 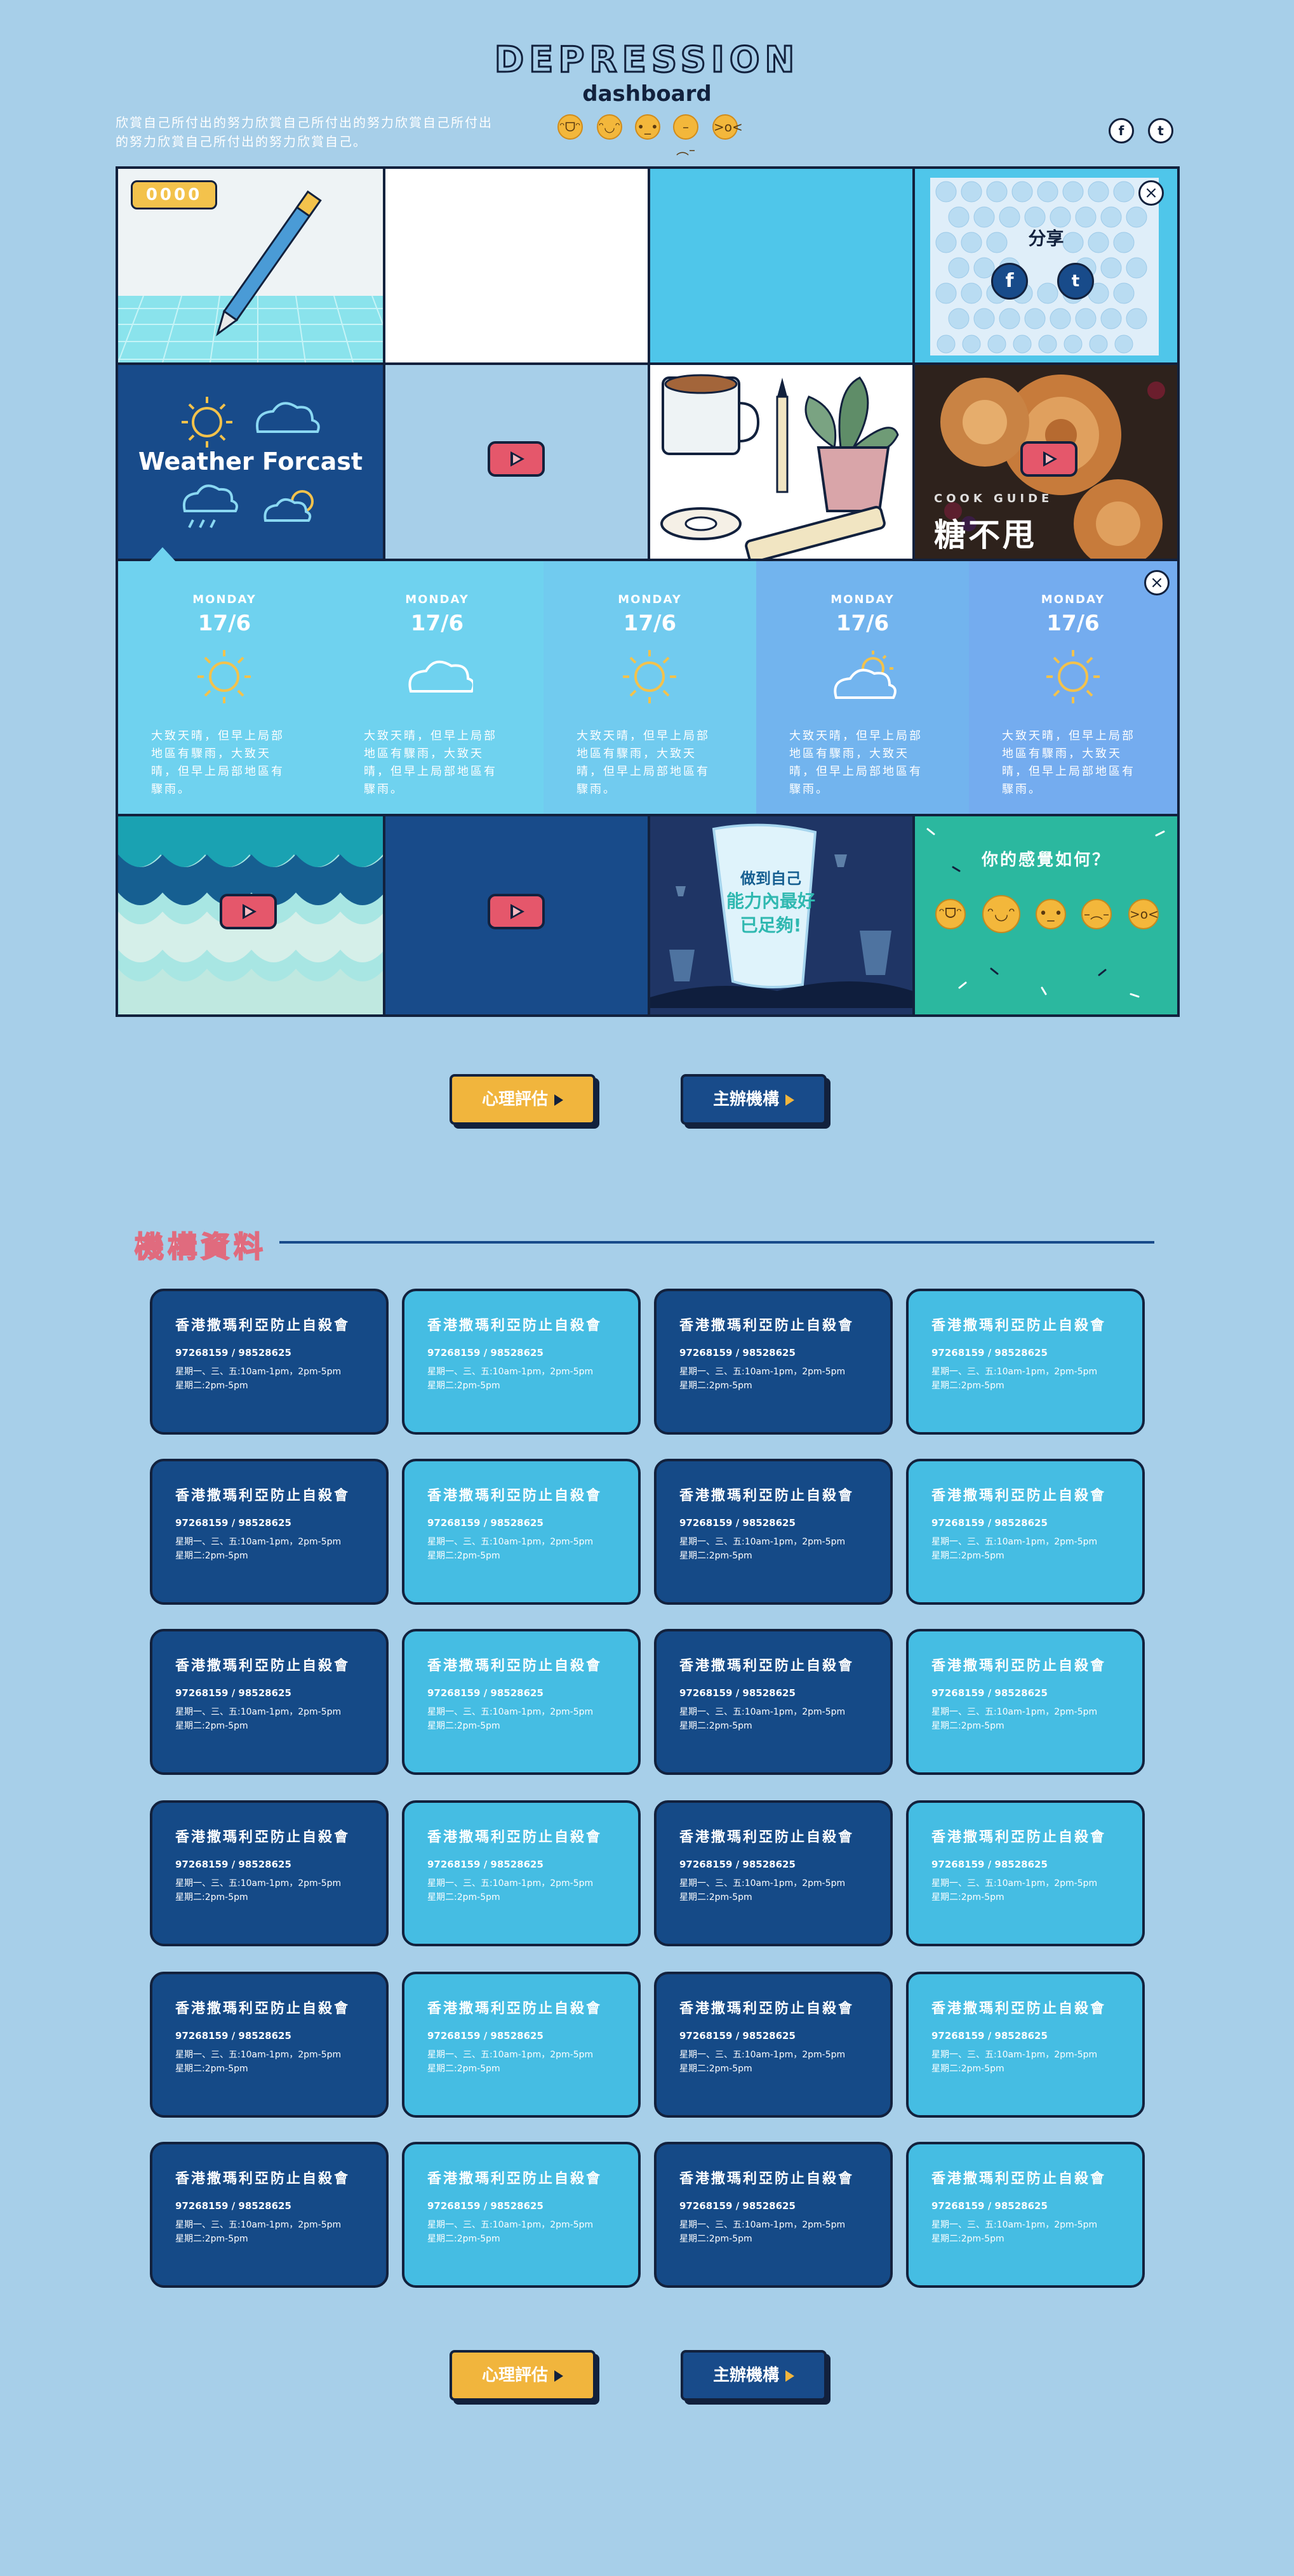 I want to click on assessment-button: 心理評估, so click(x=523, y=1099).